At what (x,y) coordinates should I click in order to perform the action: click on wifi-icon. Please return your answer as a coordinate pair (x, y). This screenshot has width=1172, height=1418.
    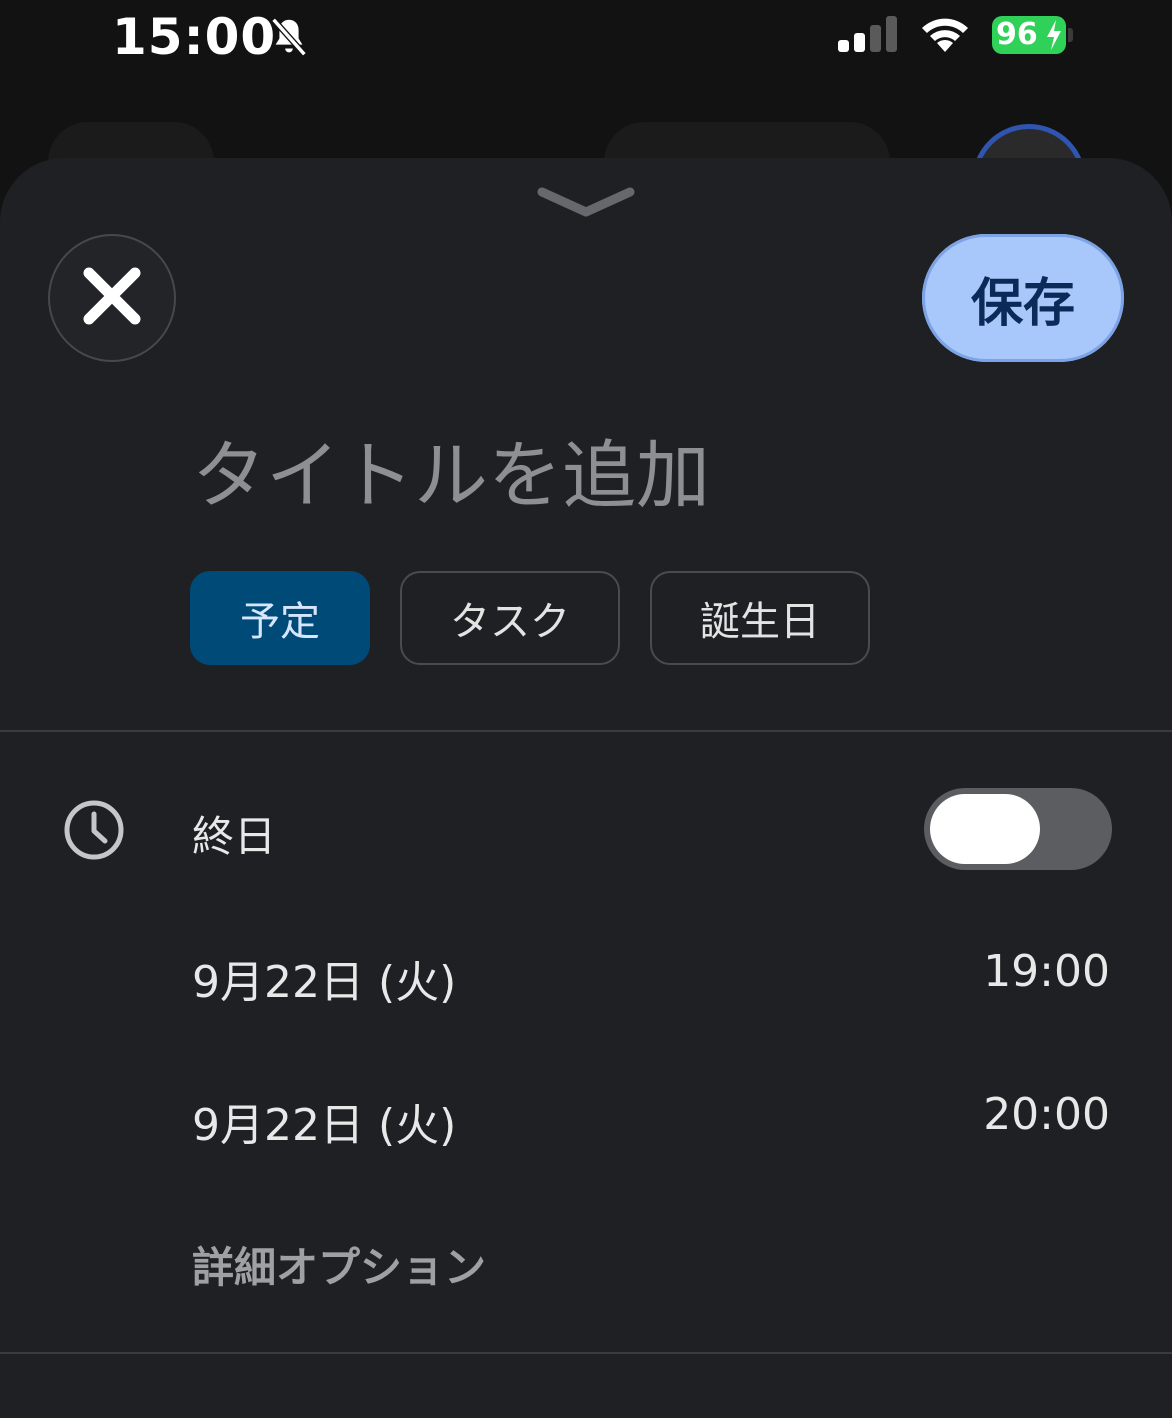
    Looking at the image, I should click on (945, 35).